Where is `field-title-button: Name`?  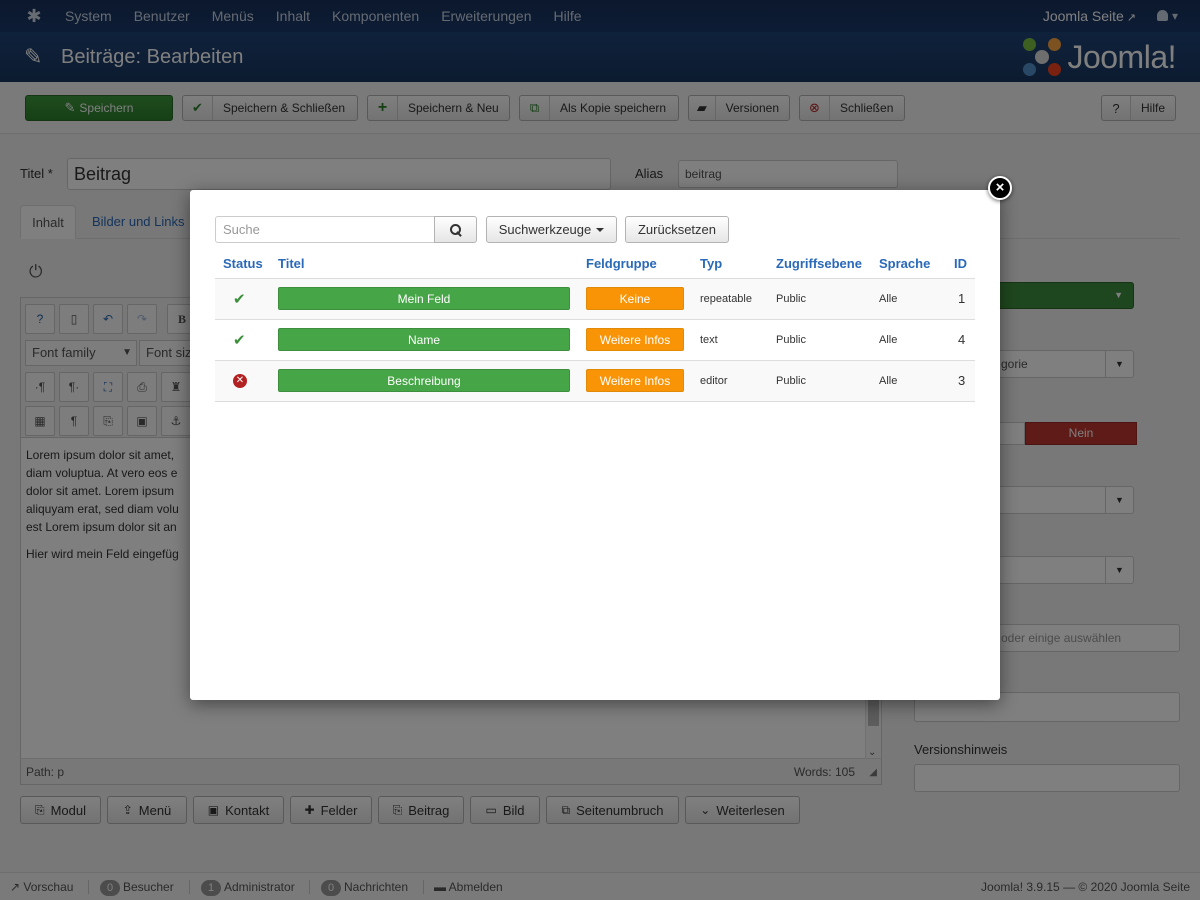
field-title-button: Name is located at coordinates (424, 339).